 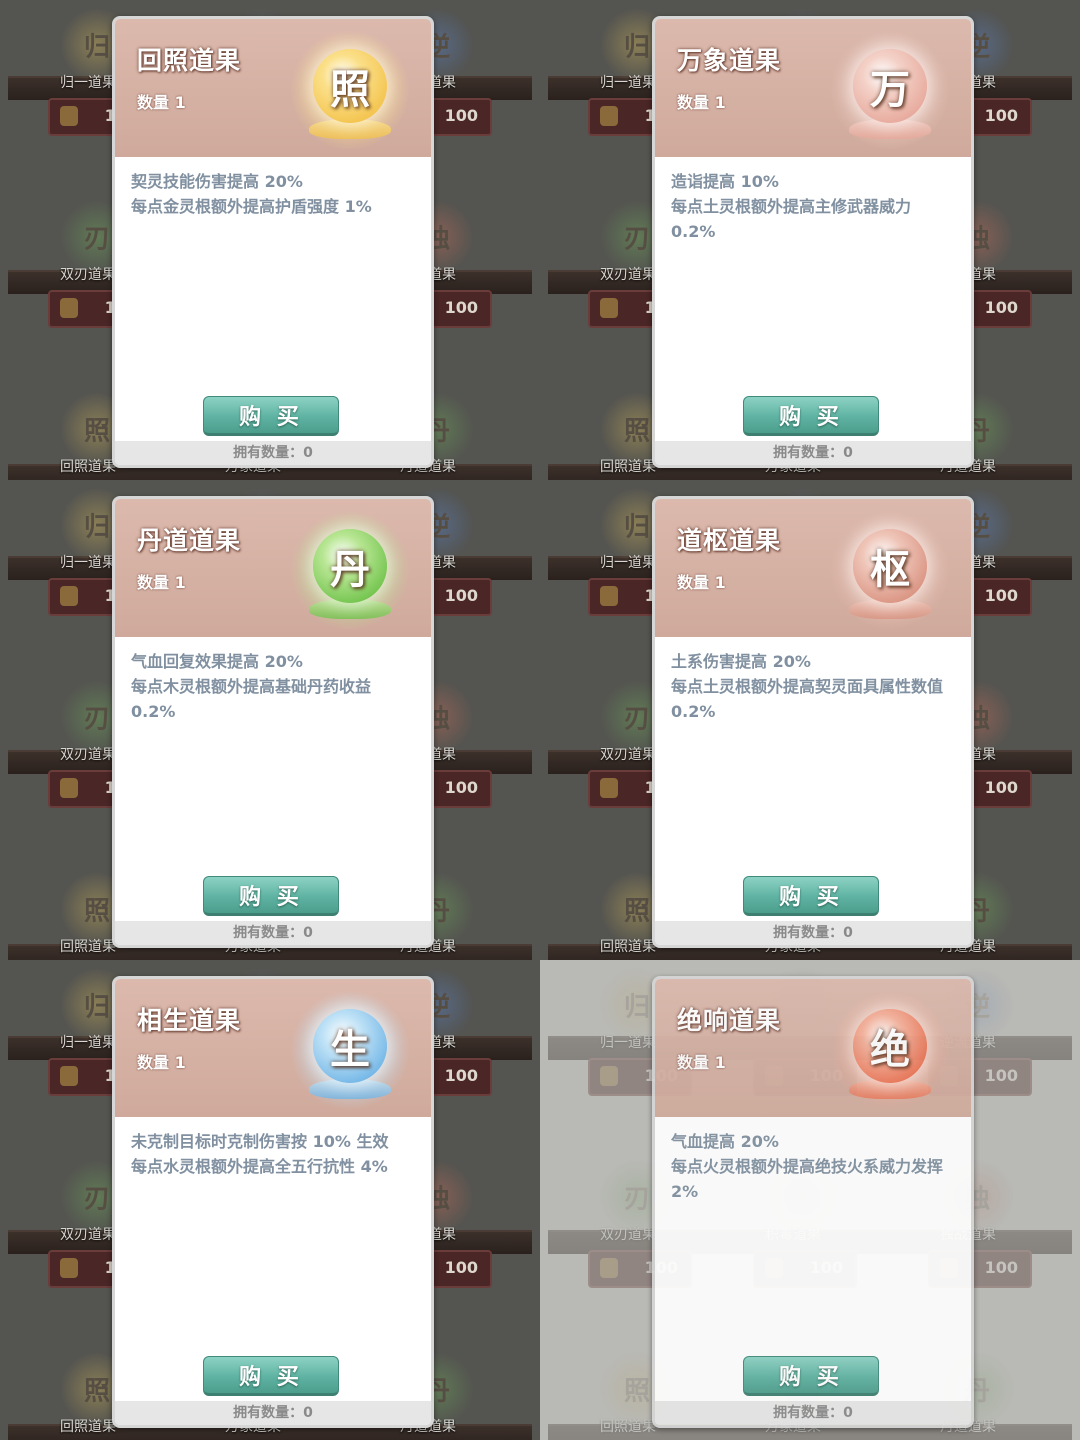 What do you see at coordinates (729, 1020) in the screenshot?
I see `item-title: 绝响道果` at bounding box center [729, 1020].